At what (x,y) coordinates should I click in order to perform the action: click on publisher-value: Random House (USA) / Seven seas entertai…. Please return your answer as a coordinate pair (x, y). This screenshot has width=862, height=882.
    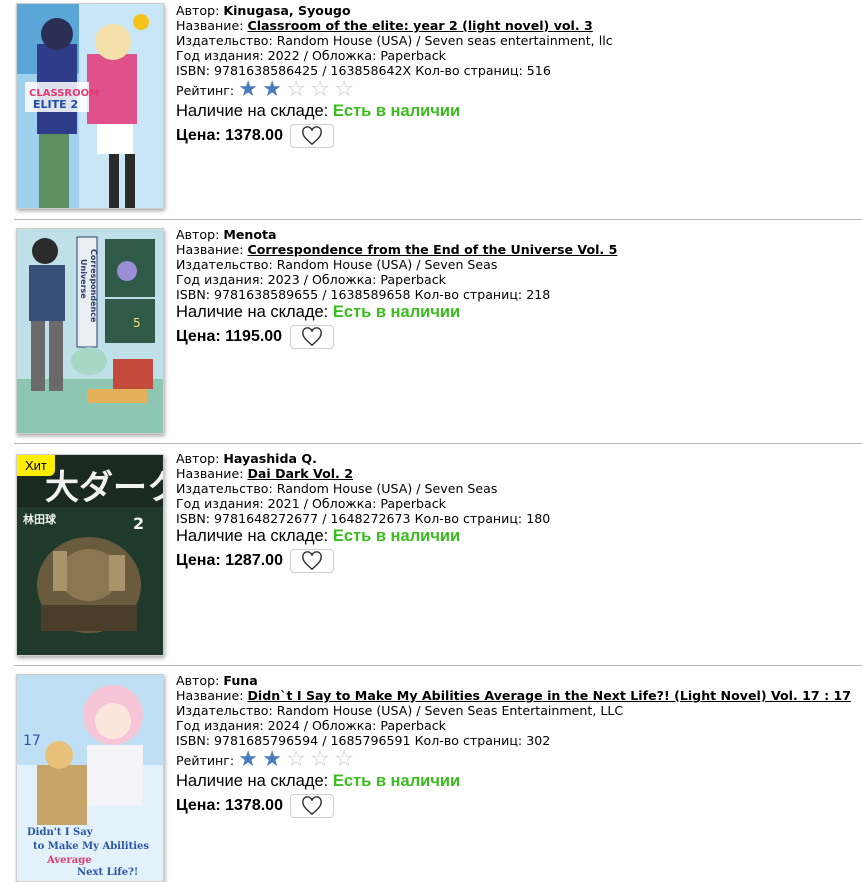
    Looking at the image, I should click on (444, 40).